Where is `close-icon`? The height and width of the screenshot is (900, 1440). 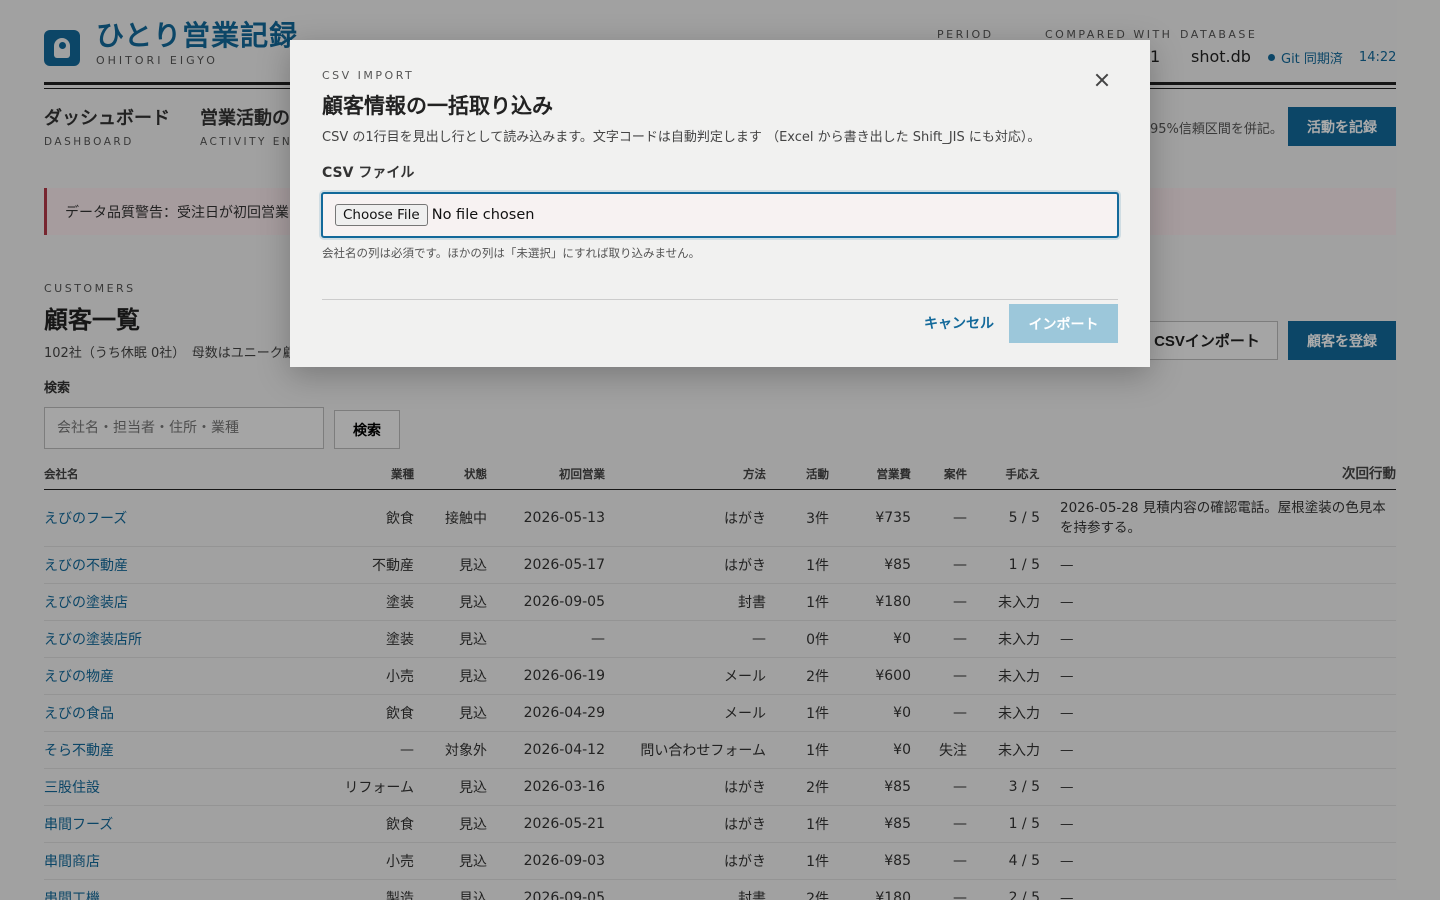 close-icon is located at coordinates (1102, 80).